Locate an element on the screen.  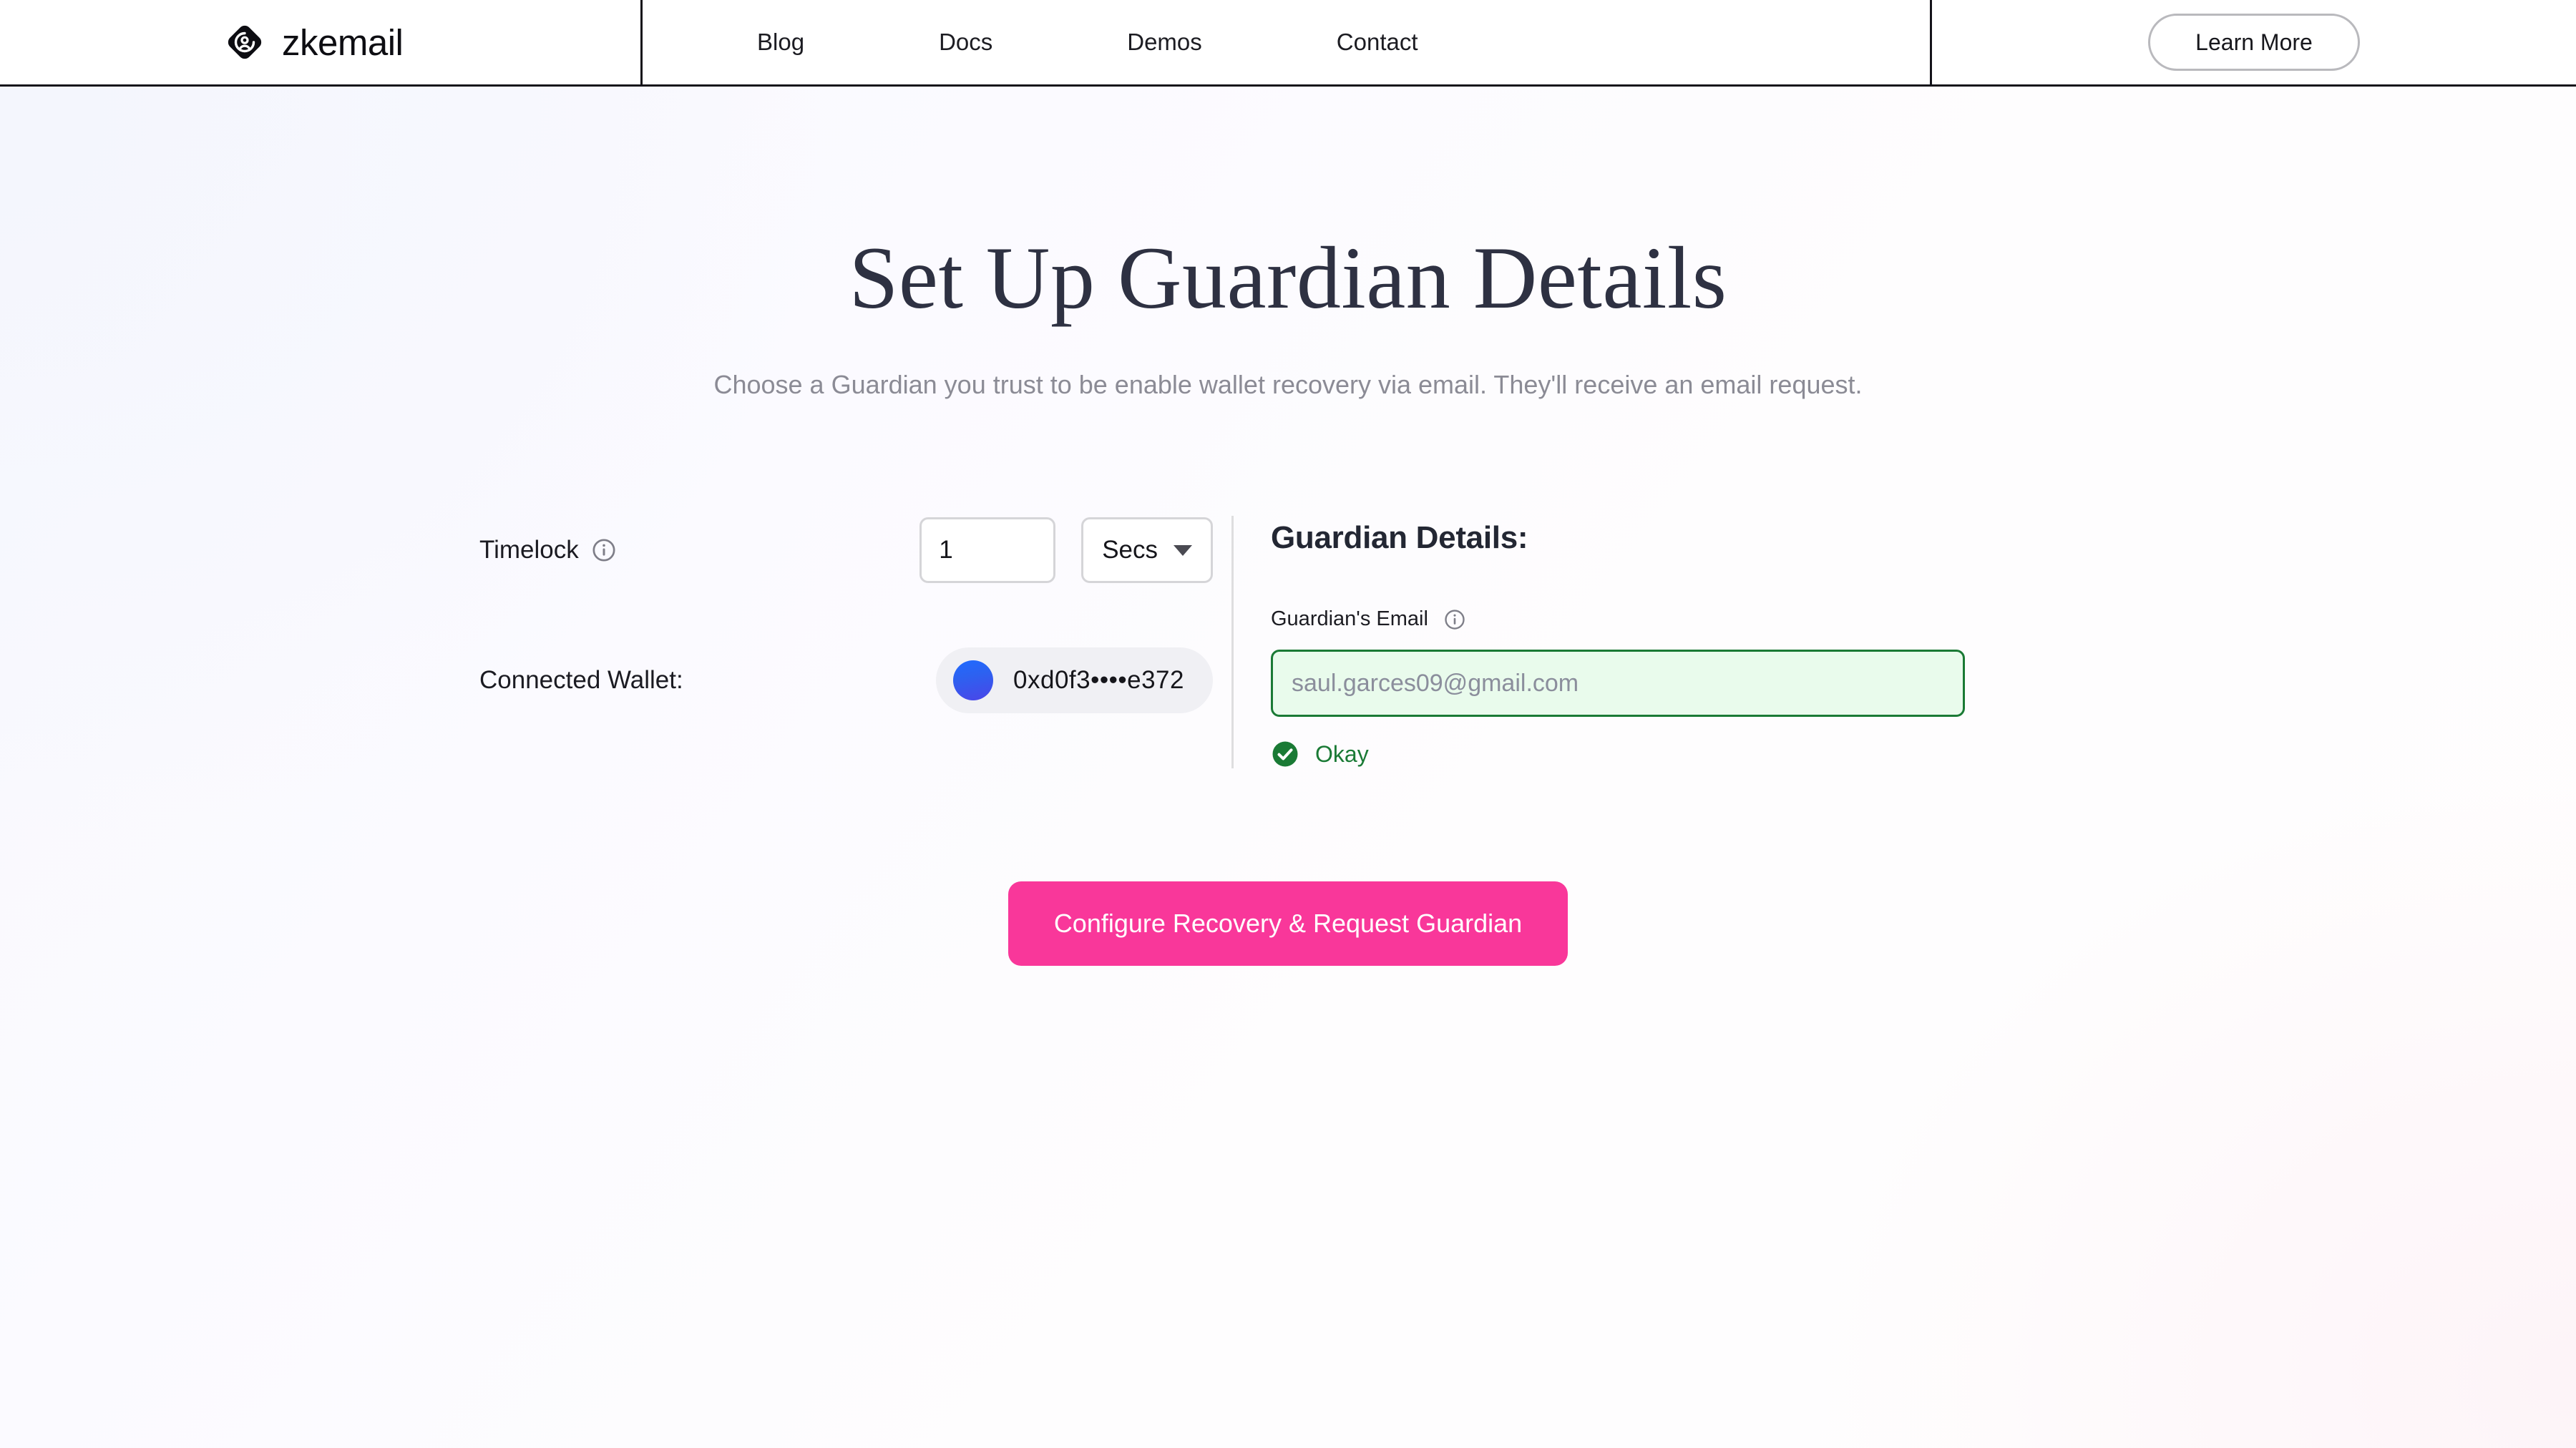
submit-section: Configure Recovery & Request Guardian is located at coordinates (1288, 924).